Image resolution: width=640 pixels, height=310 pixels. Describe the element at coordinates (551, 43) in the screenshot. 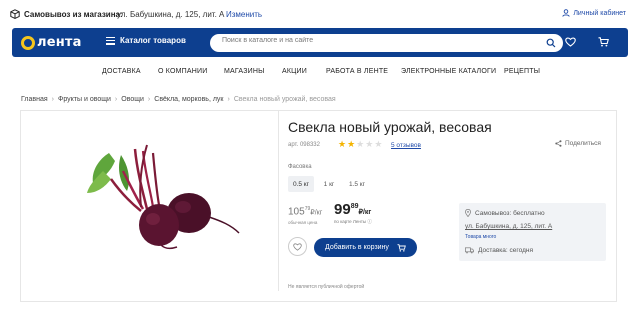

I see `search-icon` at that location.